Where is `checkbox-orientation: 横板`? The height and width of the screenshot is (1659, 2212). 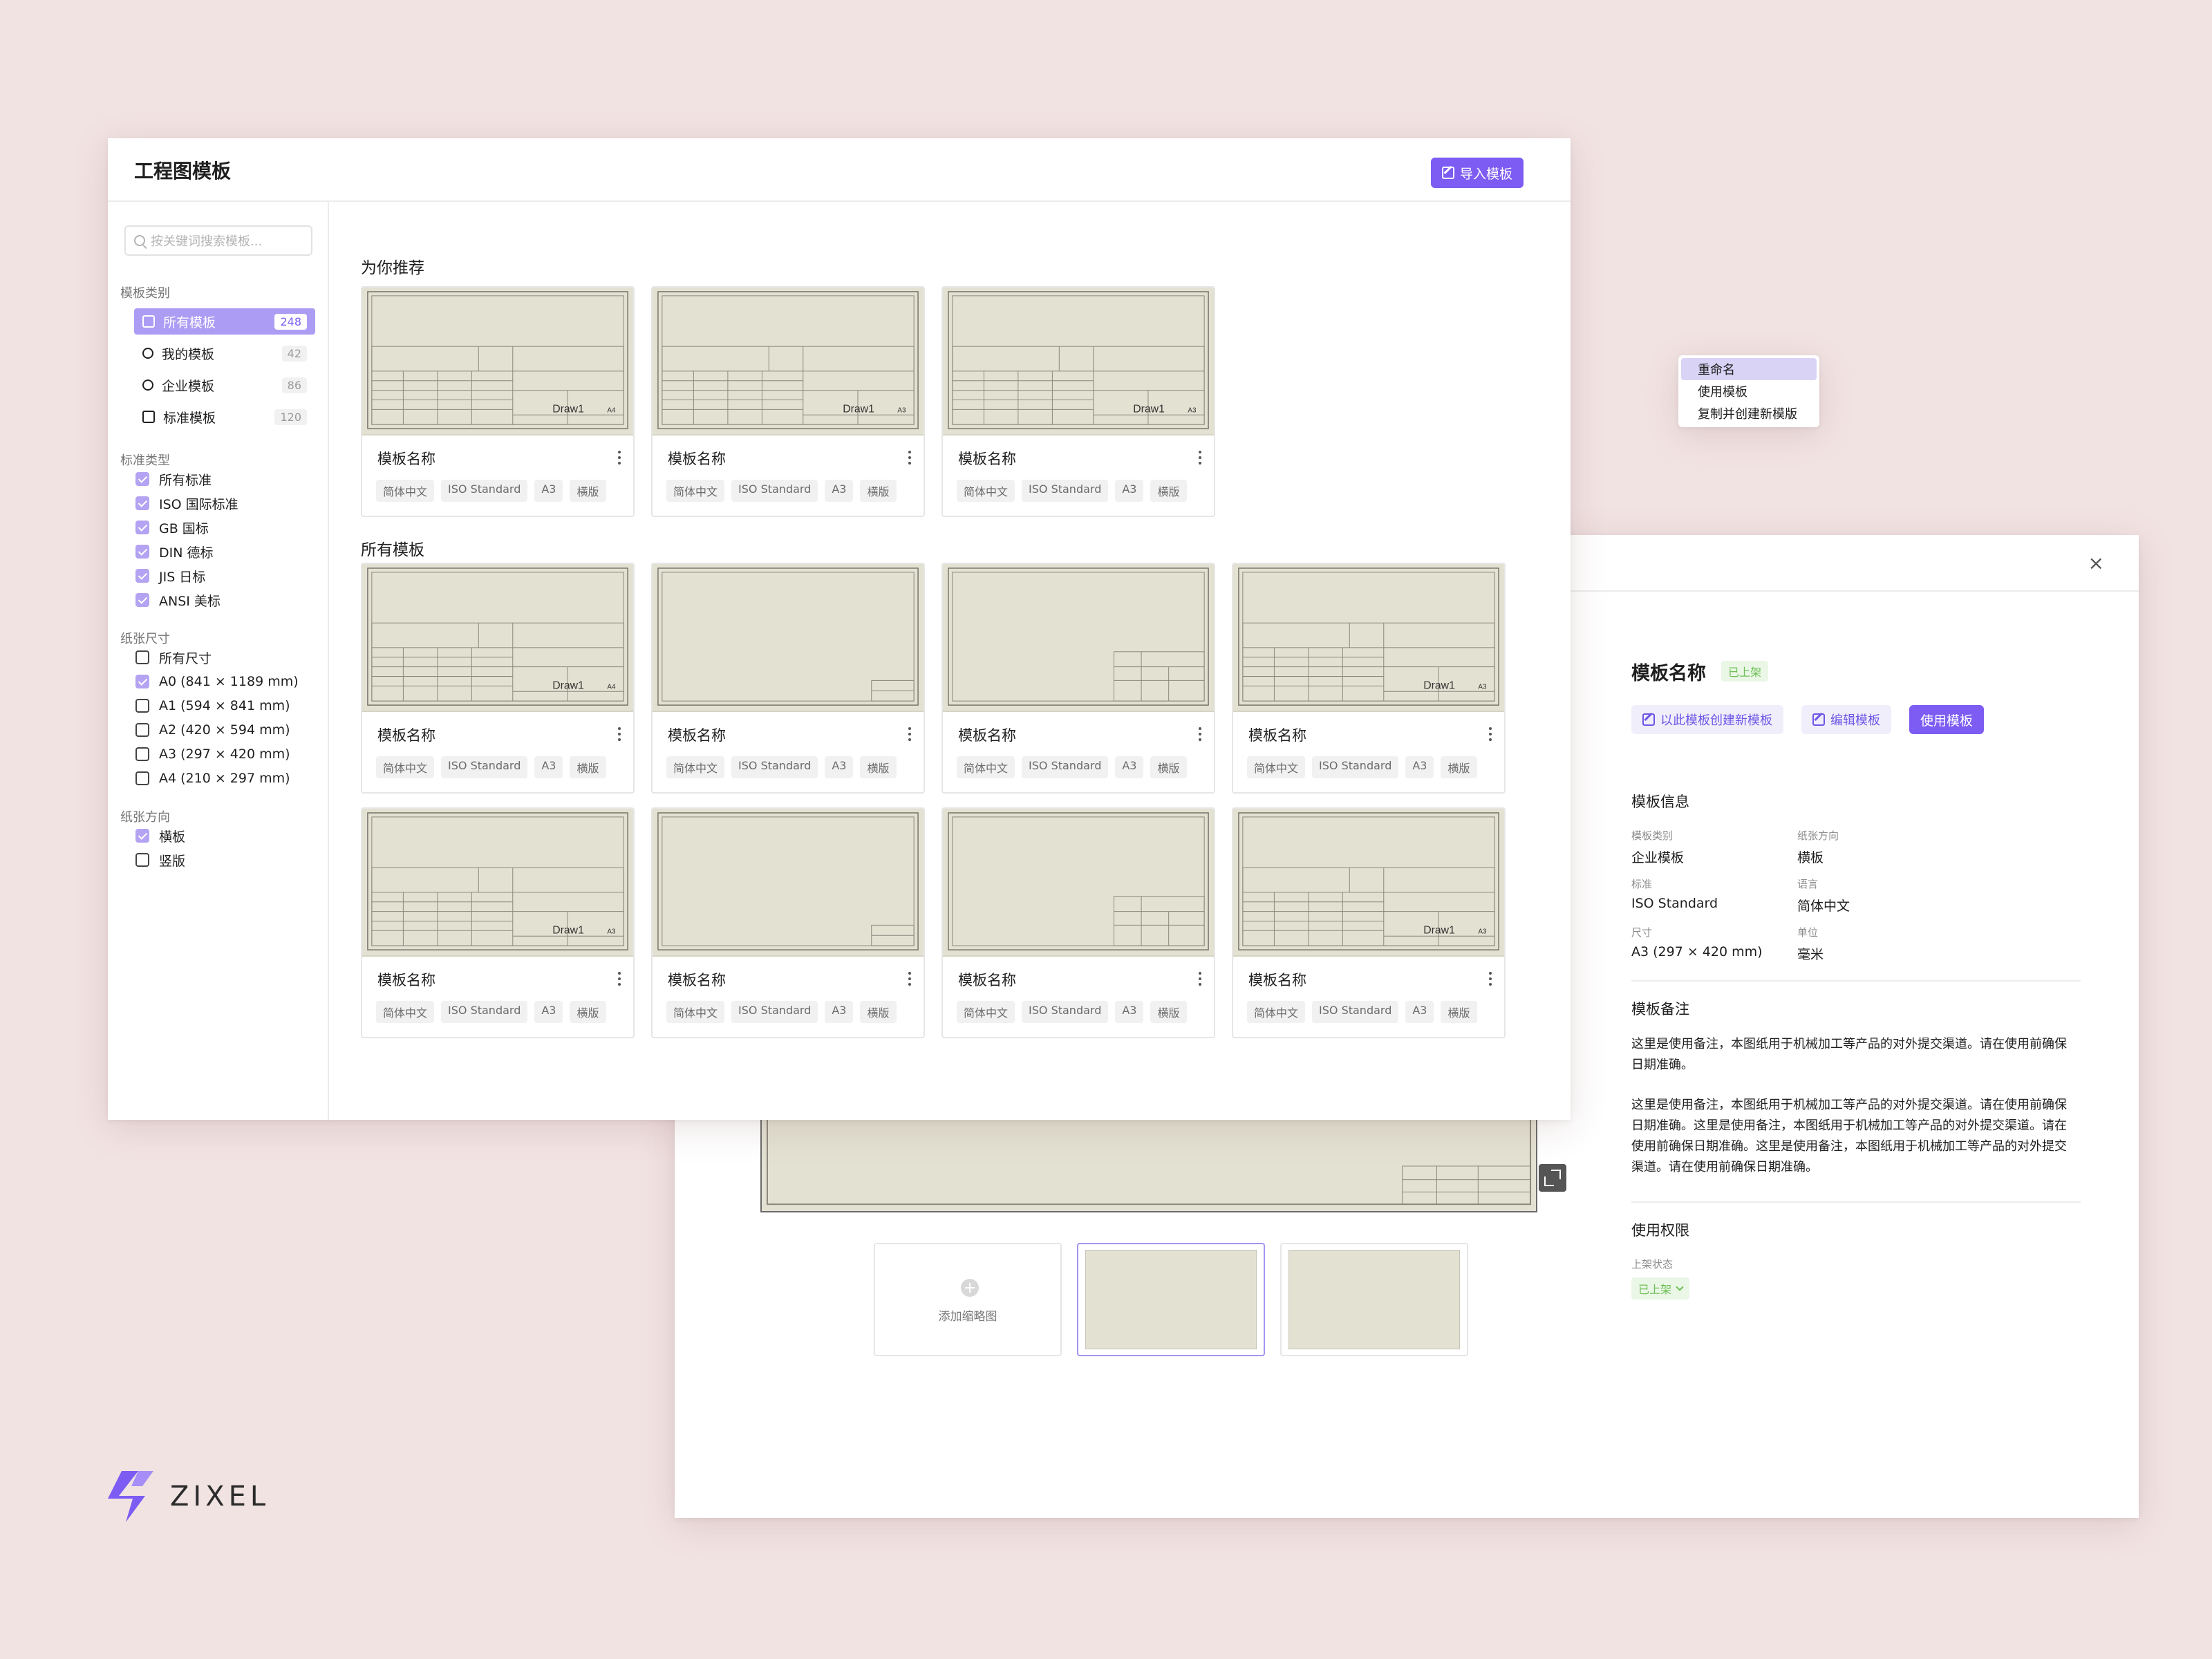 checkbox-orientation: 横板 is located at coordinates (160, 835).